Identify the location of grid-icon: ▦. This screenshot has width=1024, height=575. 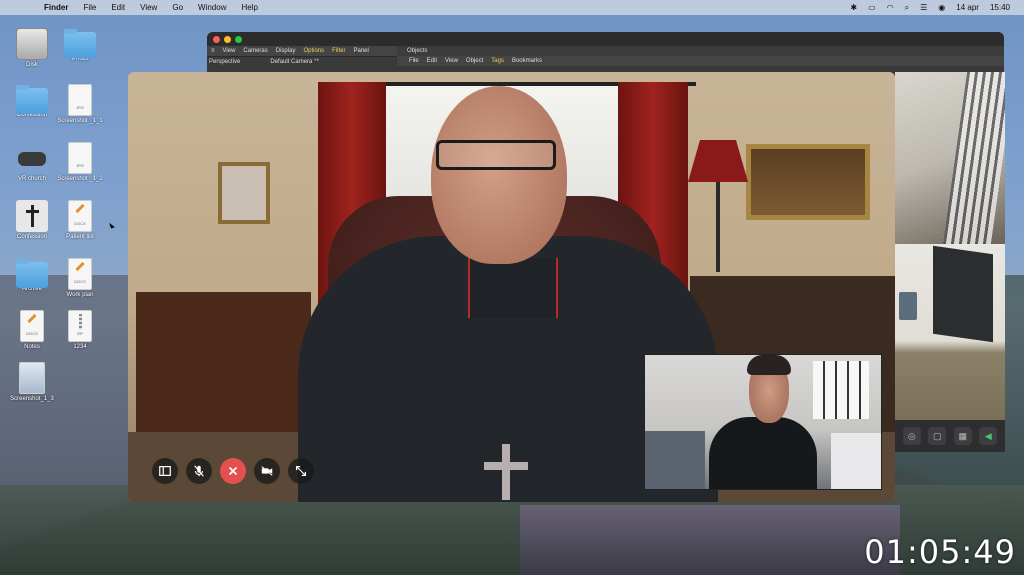
(962, 436).